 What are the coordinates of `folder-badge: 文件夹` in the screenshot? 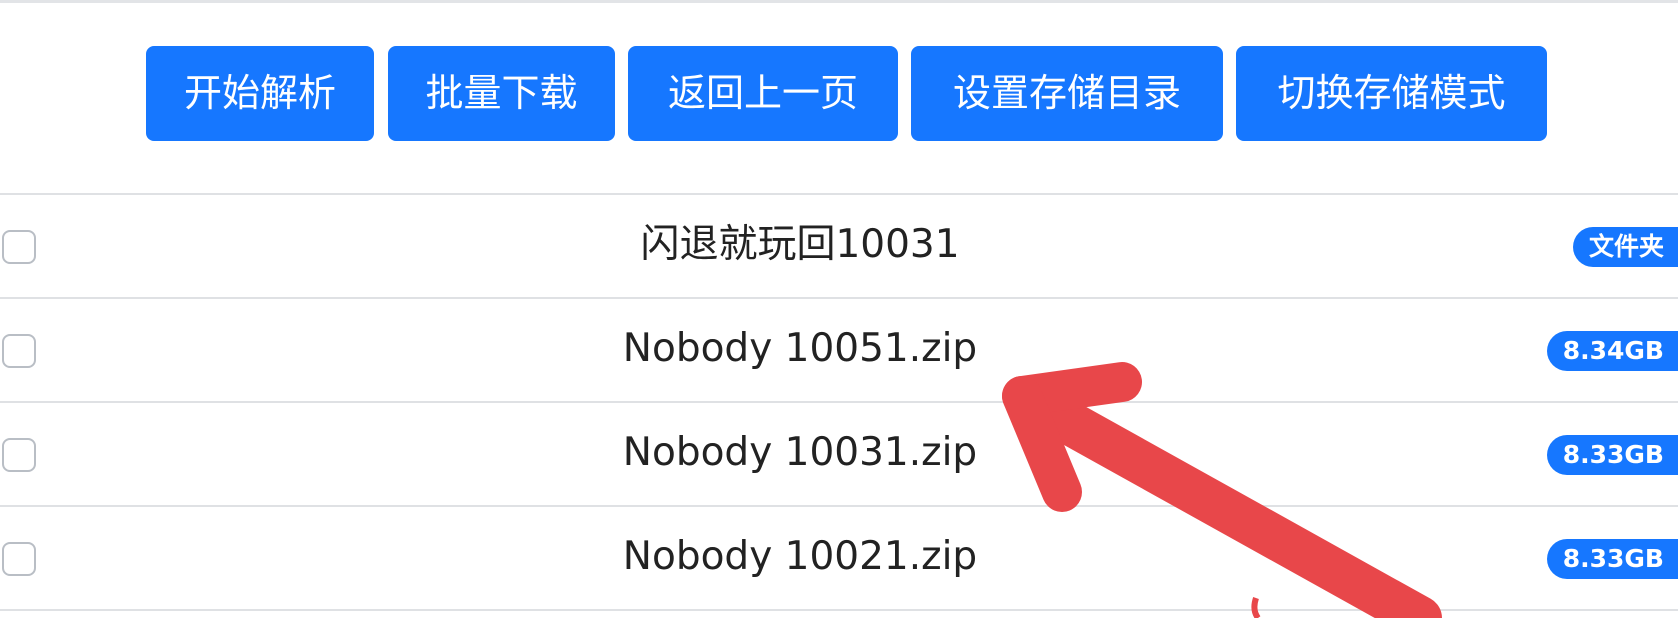 It's located at (1625, 247).